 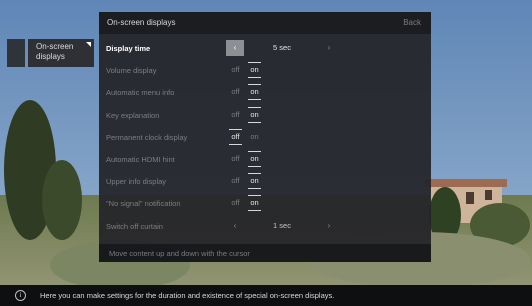 I want to click on key-explanation-toggle: off on, so click(x=245, y=114).